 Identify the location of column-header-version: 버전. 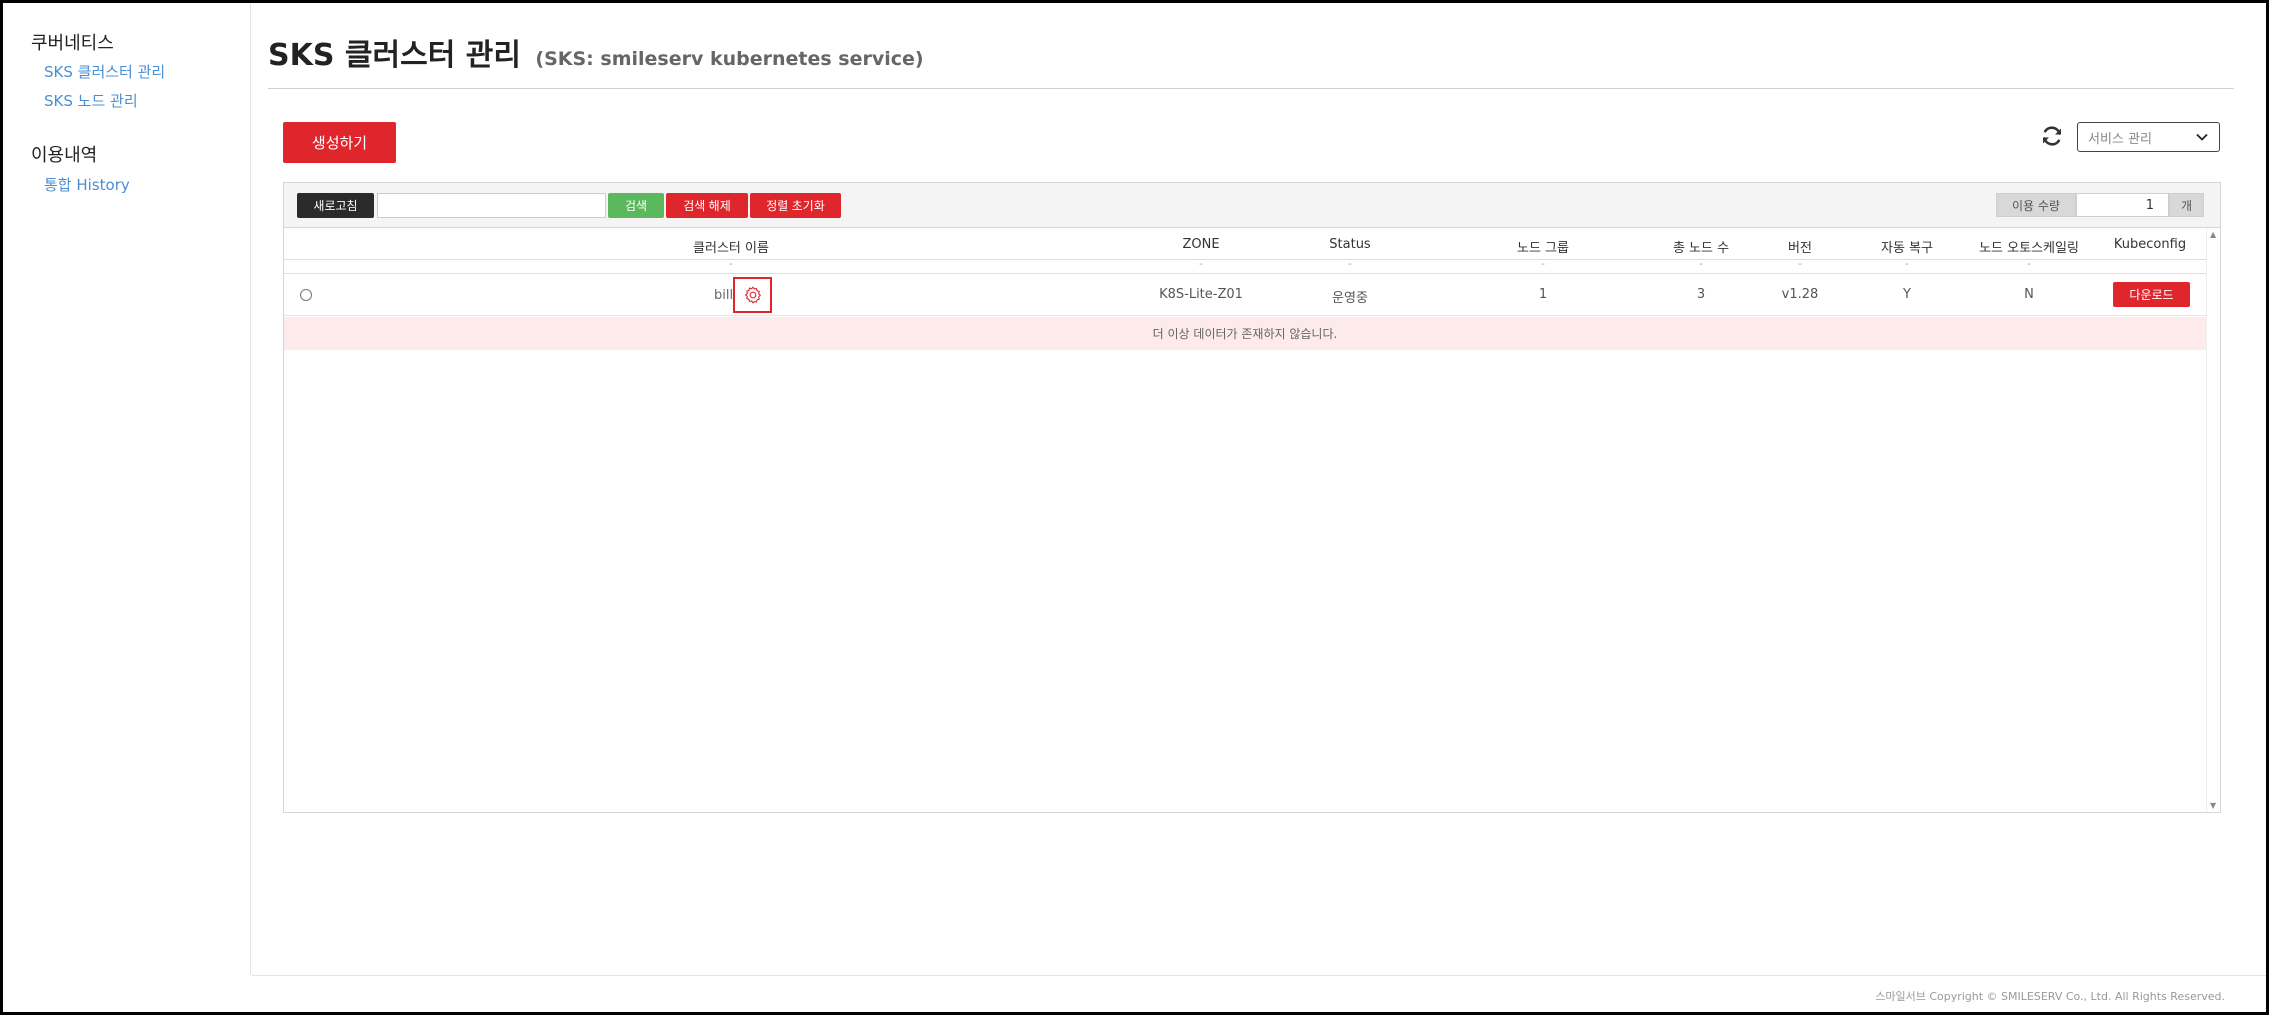
(1800, 246).